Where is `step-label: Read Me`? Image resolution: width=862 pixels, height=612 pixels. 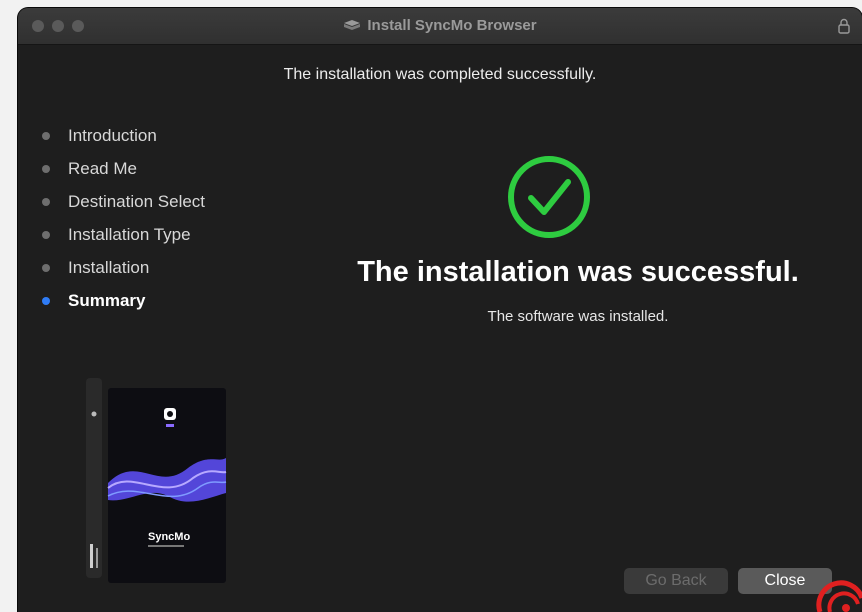 step-label: Read Me is located at coordinates (102, 168).